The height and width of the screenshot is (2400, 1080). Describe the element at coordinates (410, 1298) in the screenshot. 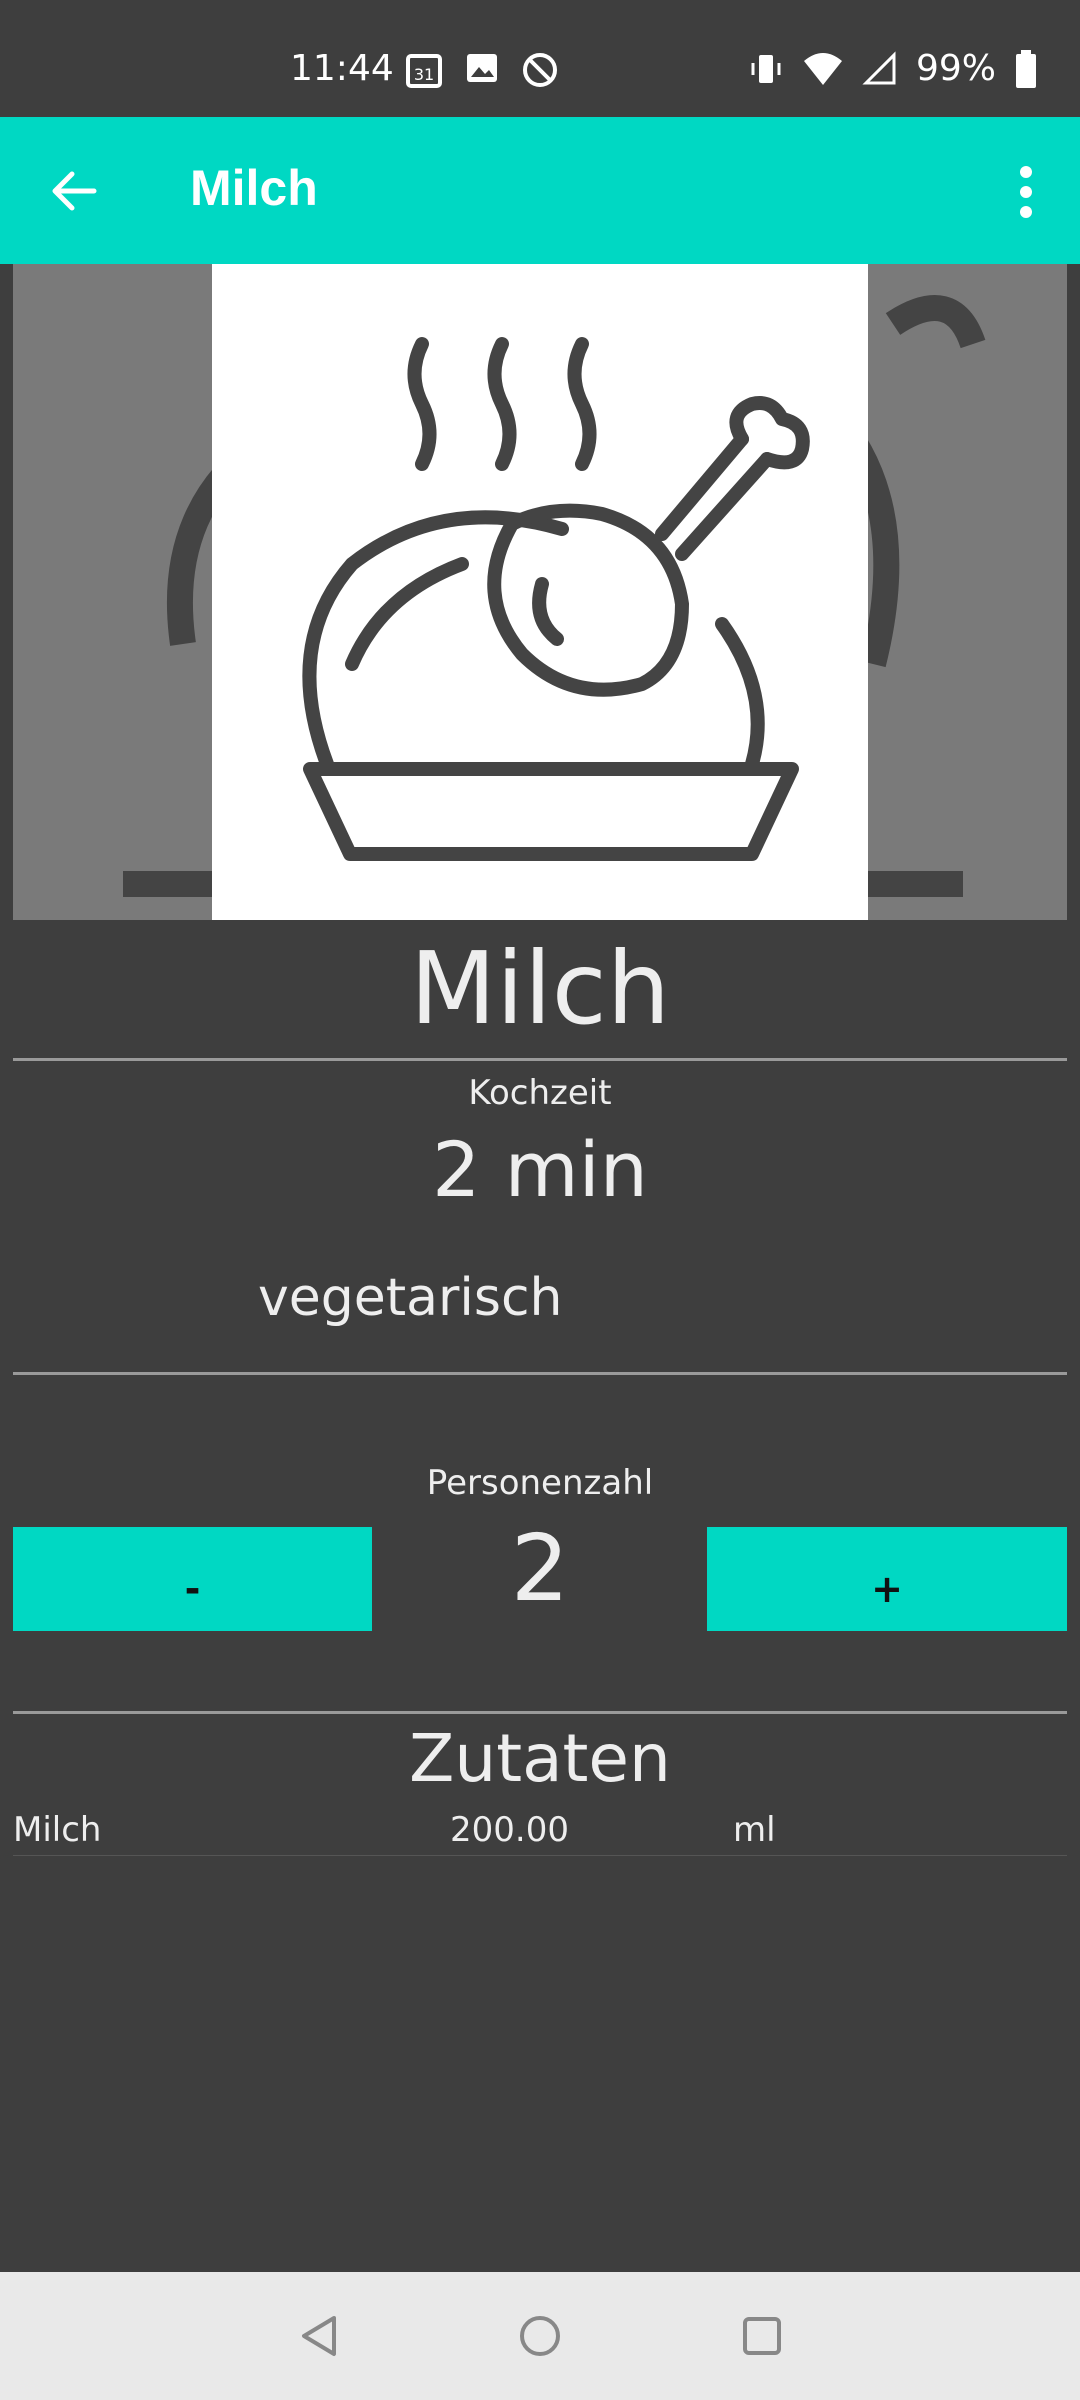

I see `recipe-category: vegetarisch` at that location.